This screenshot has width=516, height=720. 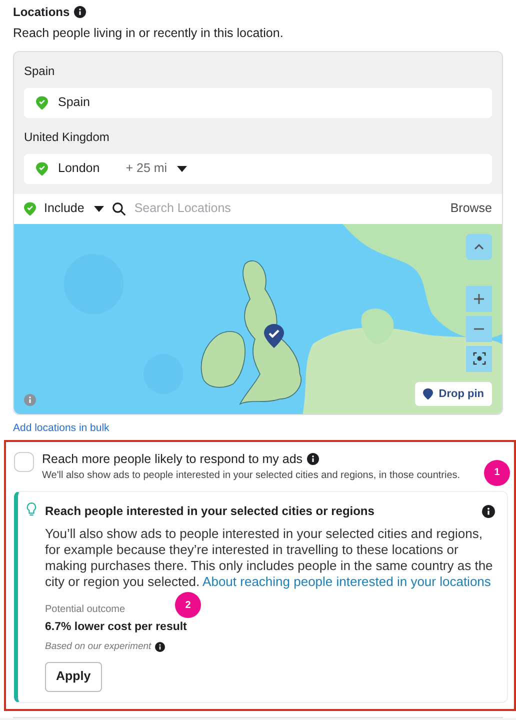 What do you see at coordinates (79, 169) in the screenshot?
I see `location-name: London` at bounding box center [79, 169].